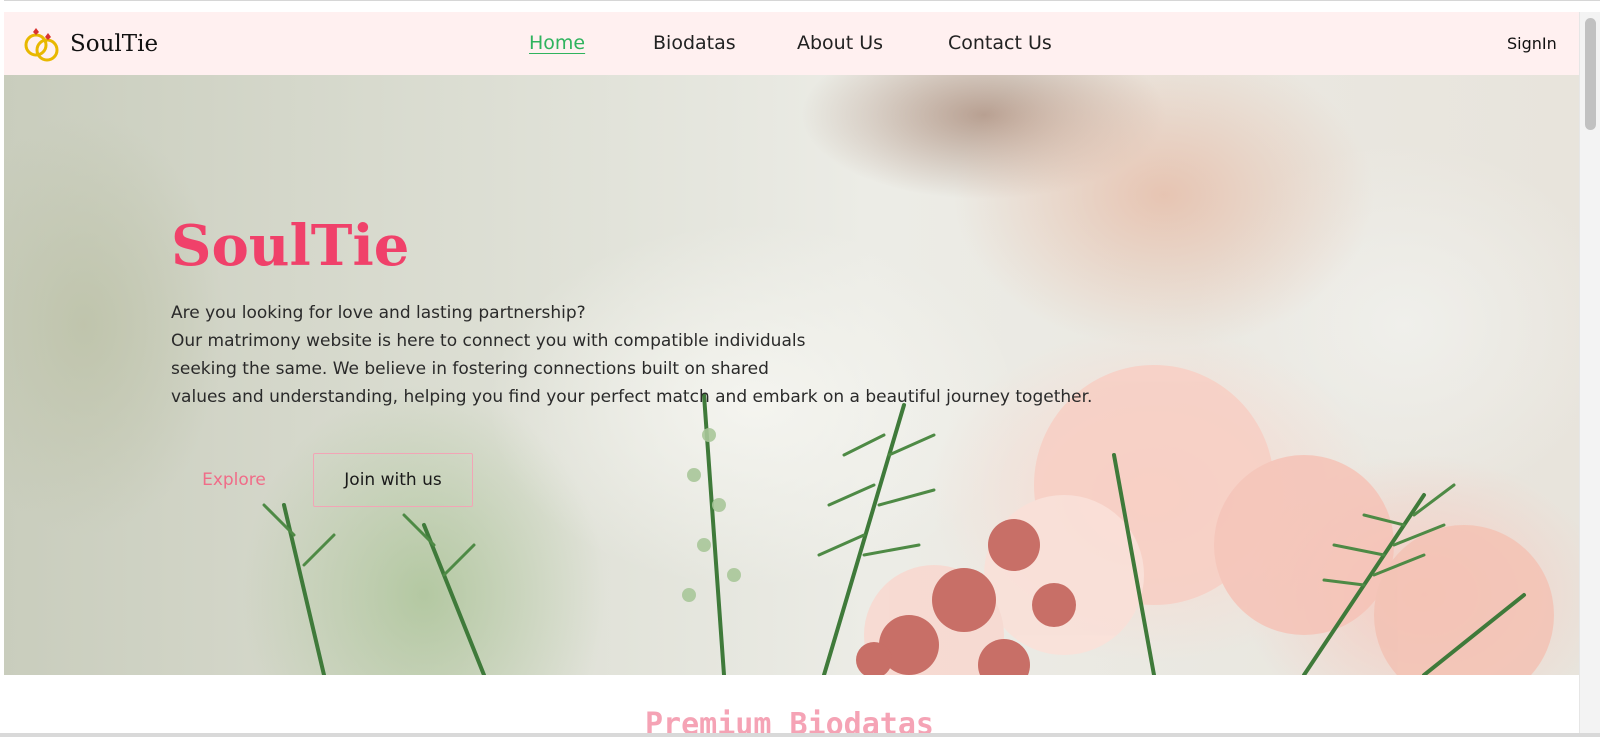  I want to click on join-with-us-button: Join with us, so click(393, 480).